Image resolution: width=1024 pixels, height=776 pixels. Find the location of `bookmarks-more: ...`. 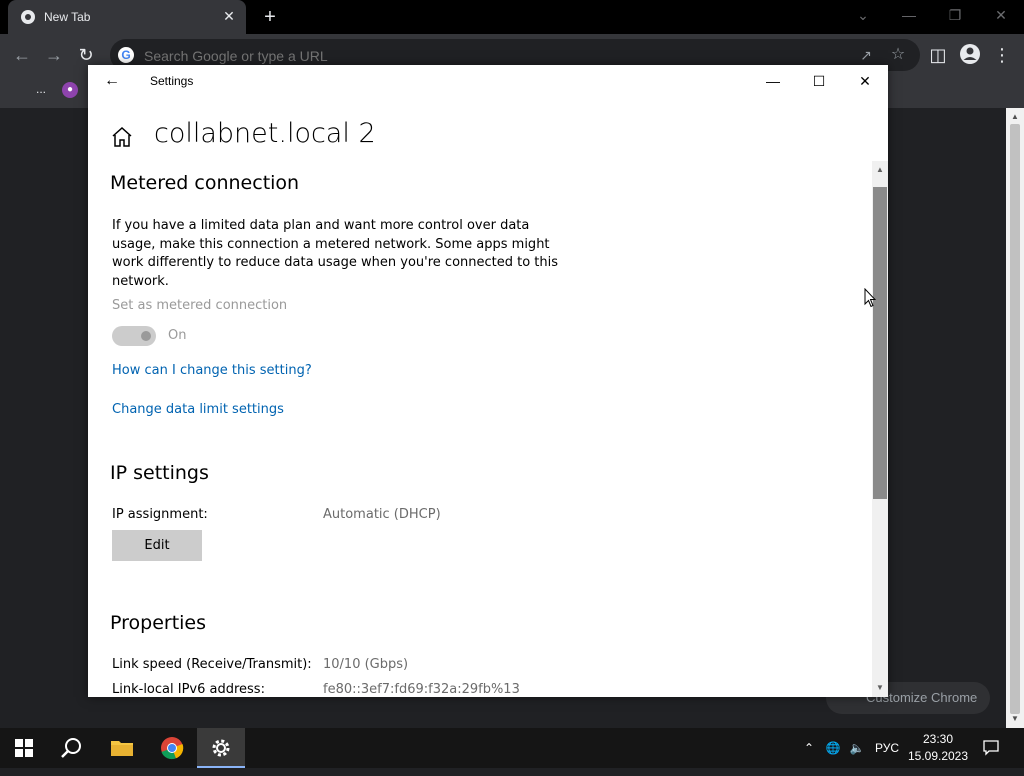

bookmarks-more: ... is located at coordinates (41, 89).